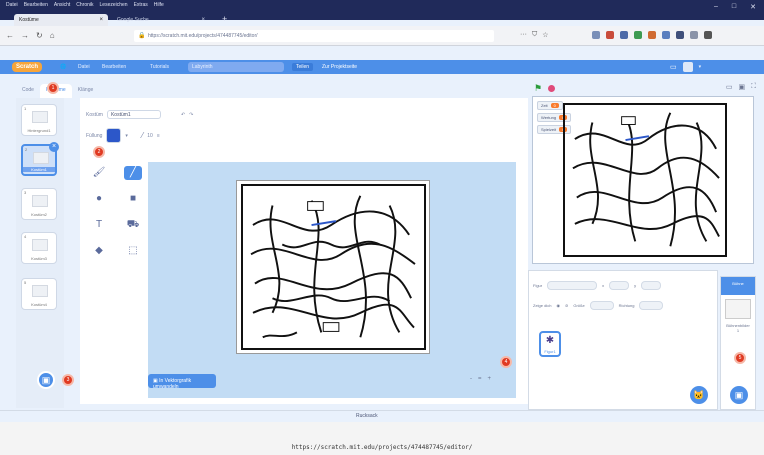 This screenshot has height=455, width=764. What do you see at coordinates (46, 380) in the screenshot?
I see `choose-costume-button: ▣` at bounding box center [46, 380].